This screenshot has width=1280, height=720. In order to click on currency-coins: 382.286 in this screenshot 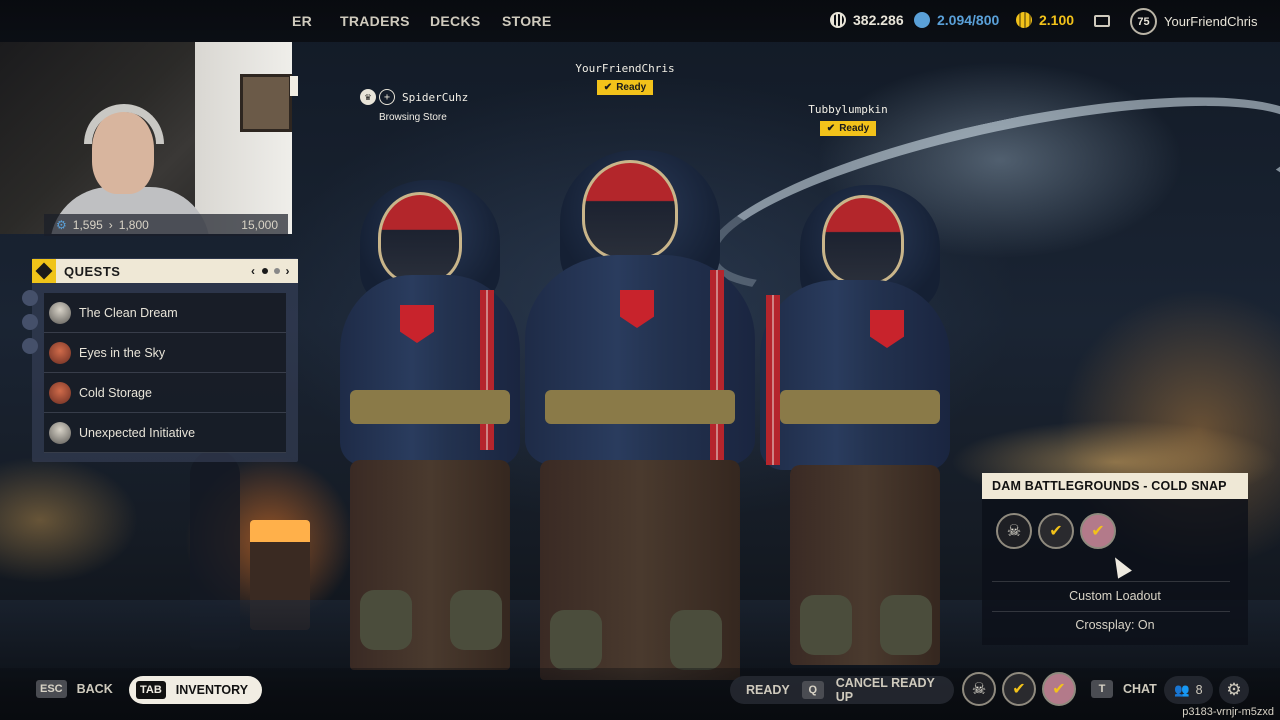, I will do `click(867, 20)`.